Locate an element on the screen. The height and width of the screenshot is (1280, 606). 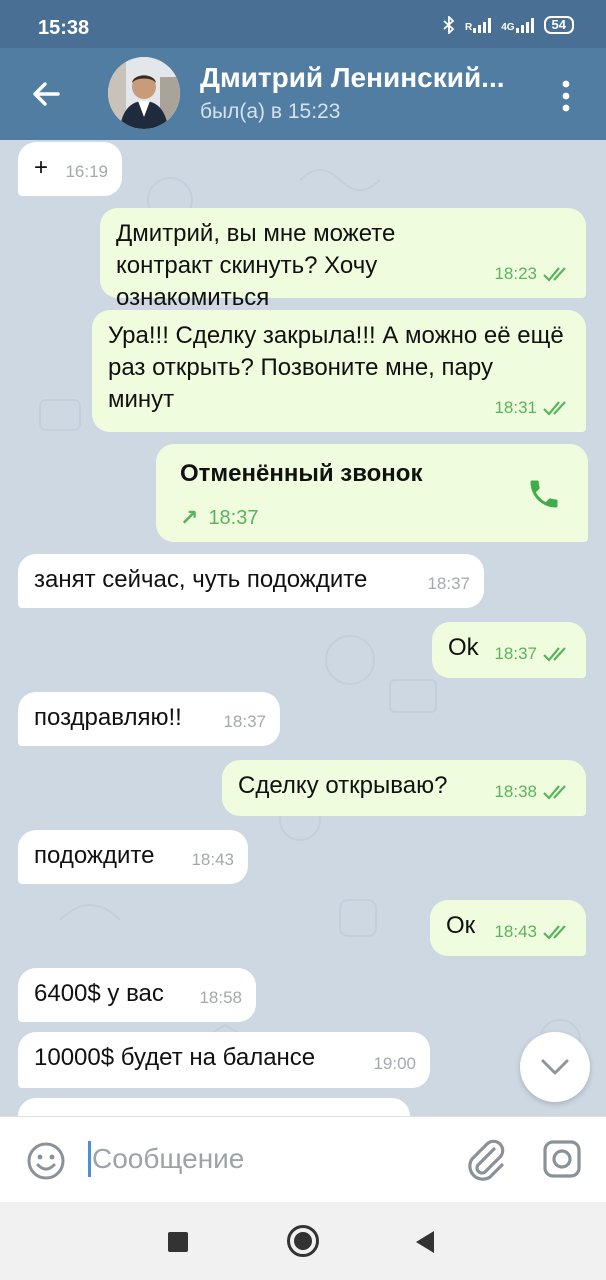
message-text: подождите is located at coordinates (94, 855).